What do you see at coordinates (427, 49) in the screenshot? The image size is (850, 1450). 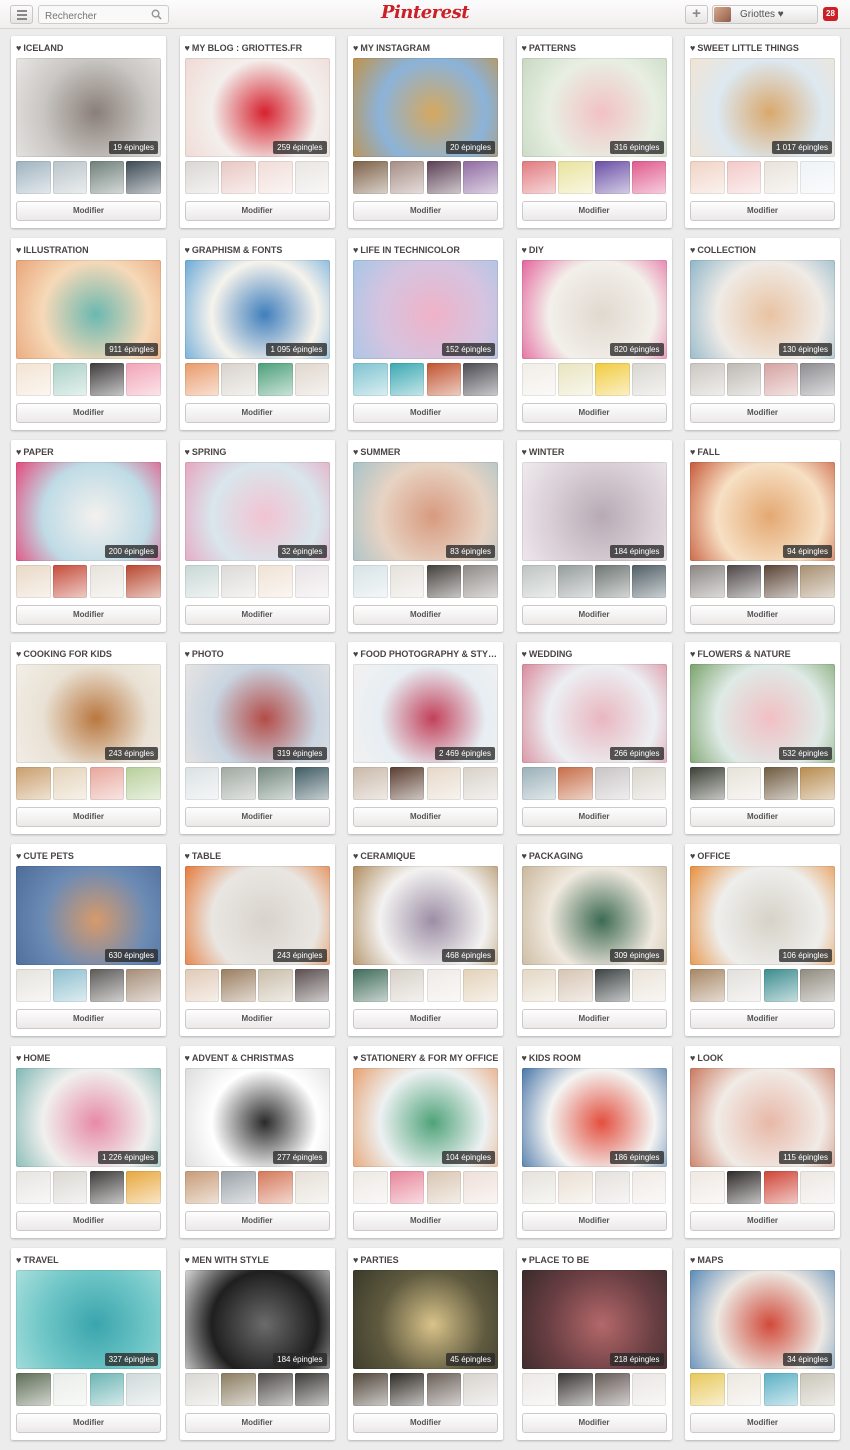 I see `board-title: ♥ MY INSTAGRAM` at bounding box center [427, 49].